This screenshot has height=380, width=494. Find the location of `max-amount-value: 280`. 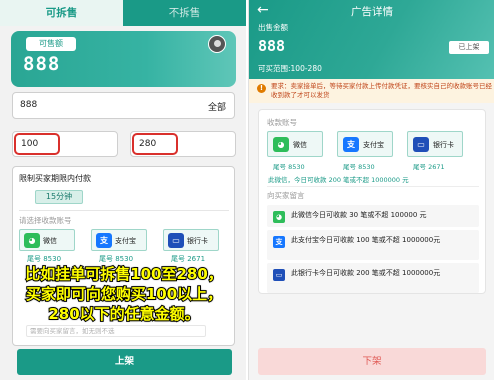

max-amount-value: 280 is located at coordinates (155, 144).